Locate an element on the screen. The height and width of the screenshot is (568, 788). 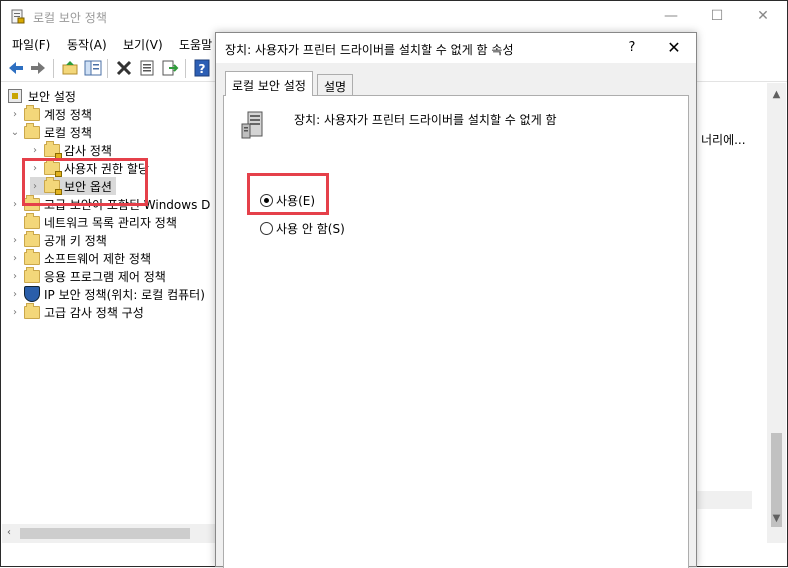
tree-item-label: 계정 정책 is located at coordinates (68, 114).